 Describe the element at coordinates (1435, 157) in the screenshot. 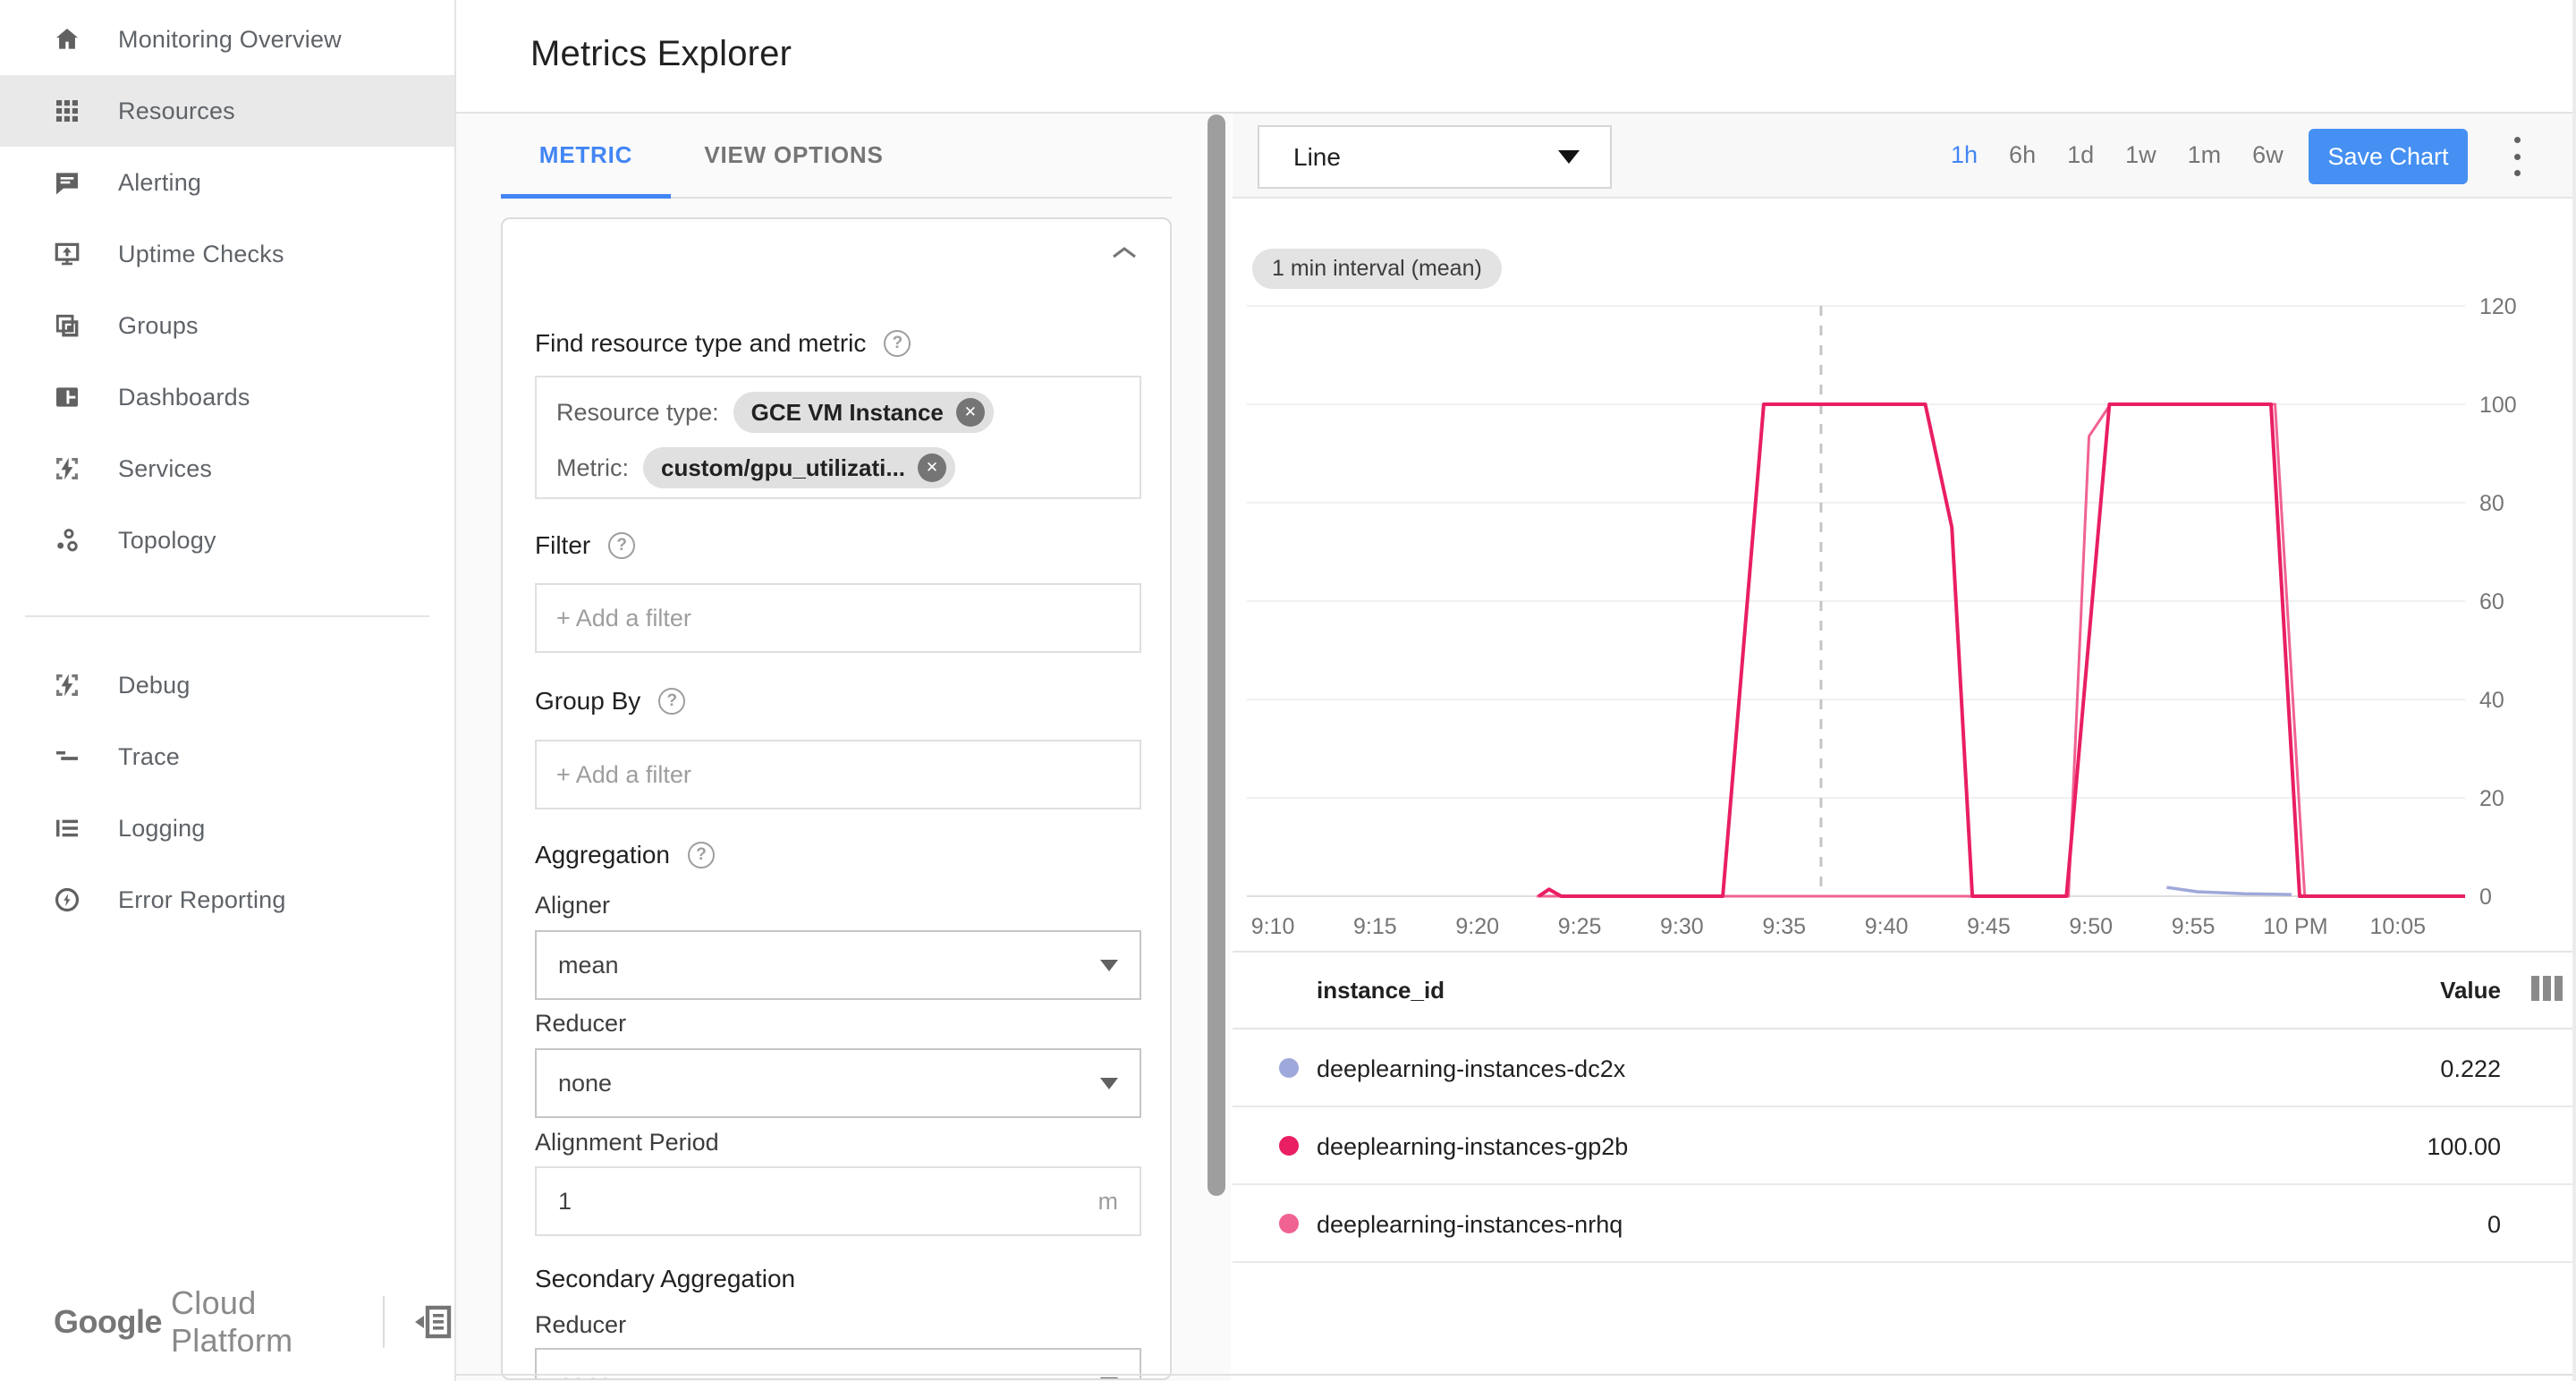

I see `chart-type-select: Line` at that location.